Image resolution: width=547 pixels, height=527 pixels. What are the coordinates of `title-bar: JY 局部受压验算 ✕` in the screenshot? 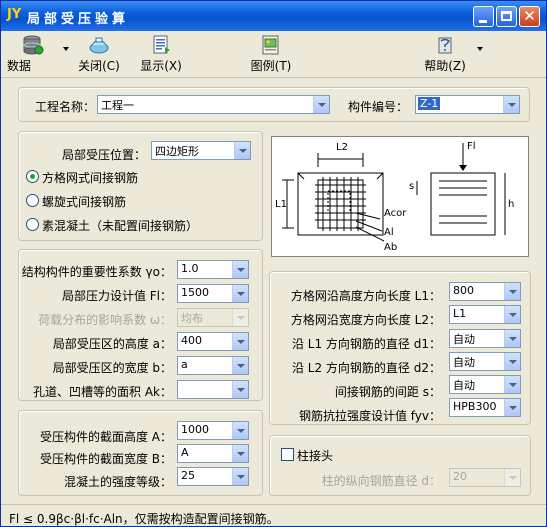 It's located at (273, 16).